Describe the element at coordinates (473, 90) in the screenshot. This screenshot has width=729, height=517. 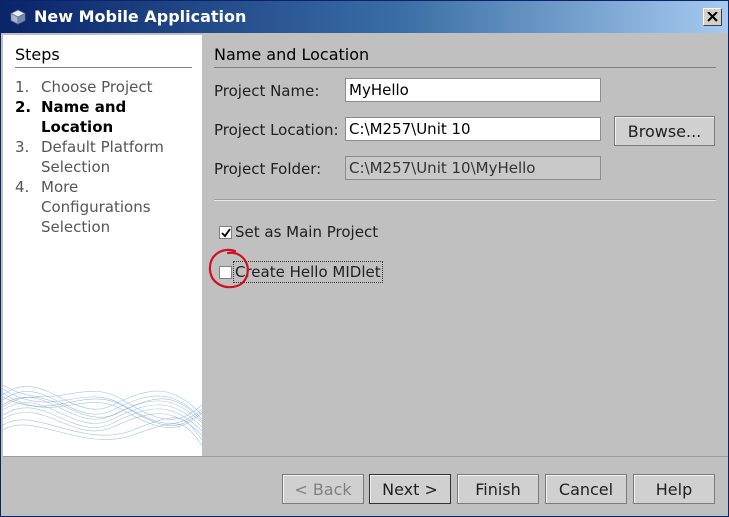
I see `project-name-input` at that location.